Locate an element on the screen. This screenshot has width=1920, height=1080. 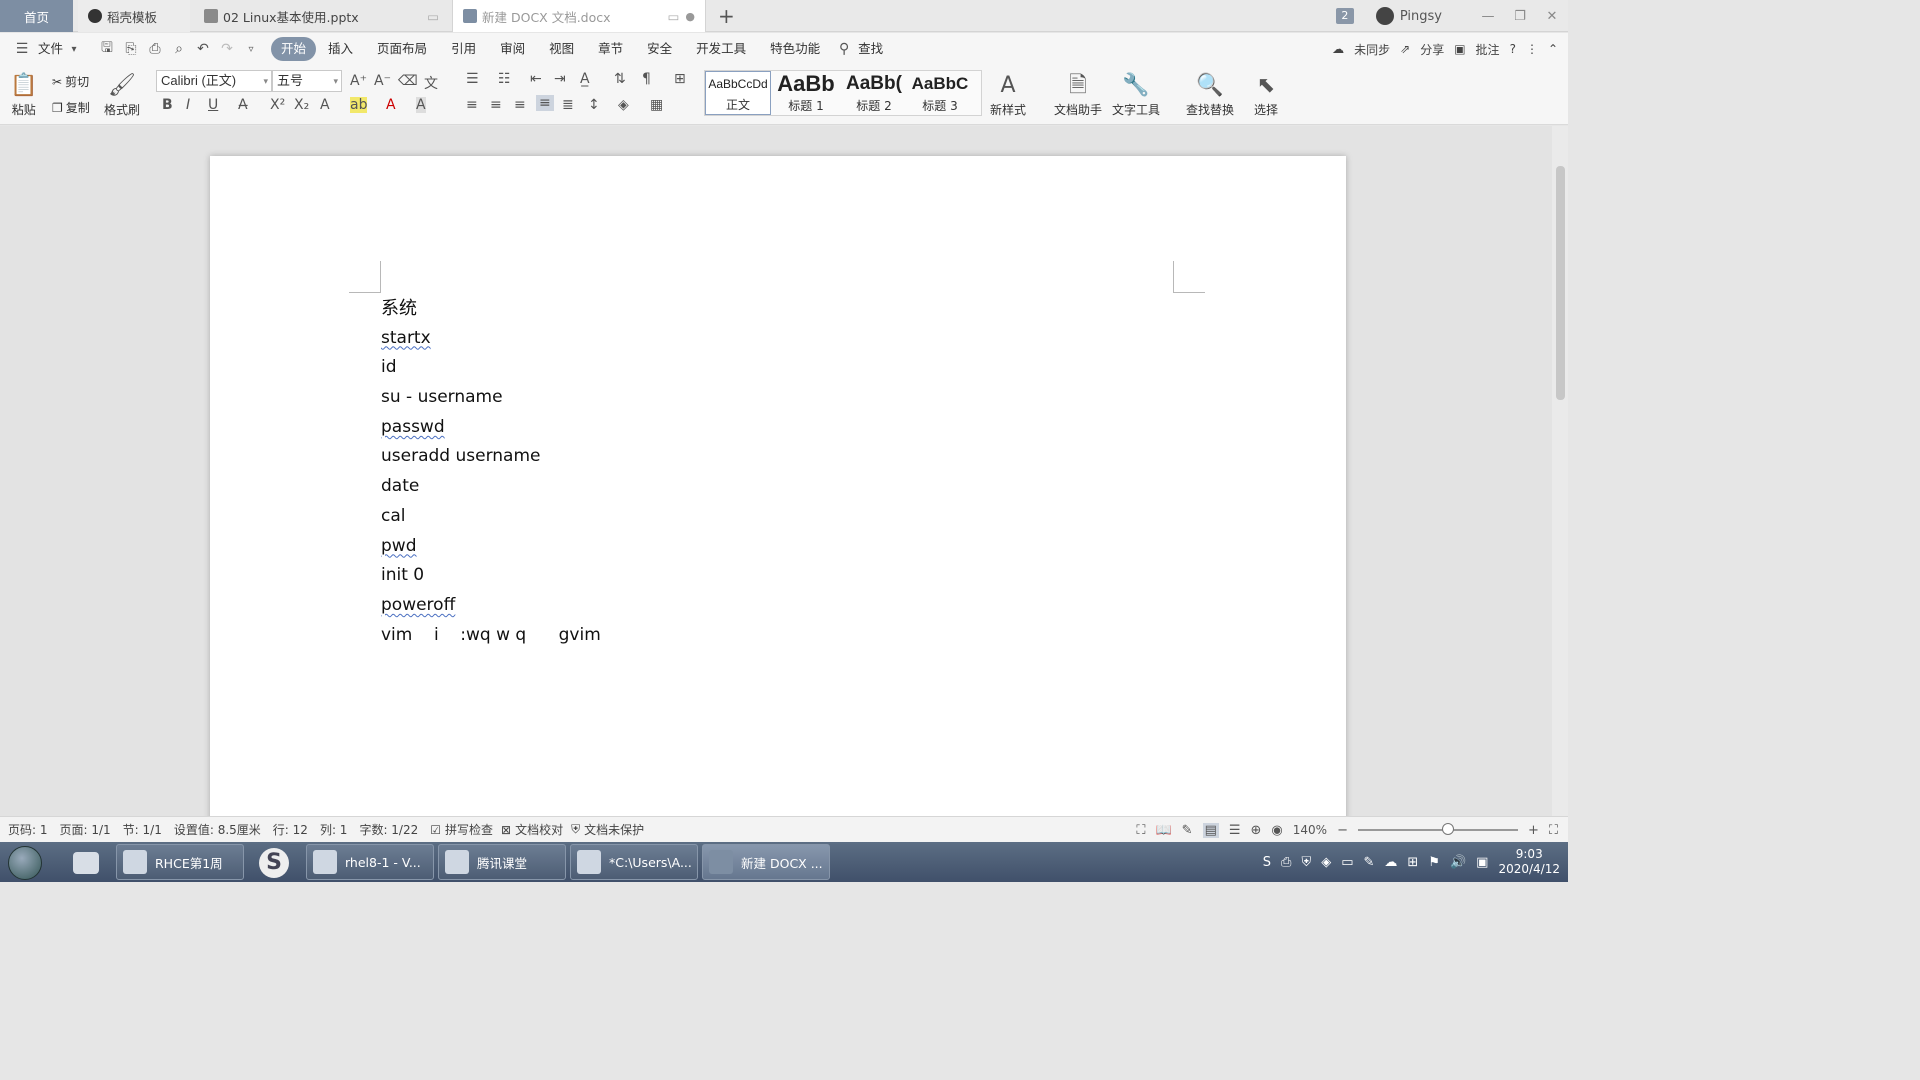
menu-review: 审阅 is located at coordinates (512, 49).